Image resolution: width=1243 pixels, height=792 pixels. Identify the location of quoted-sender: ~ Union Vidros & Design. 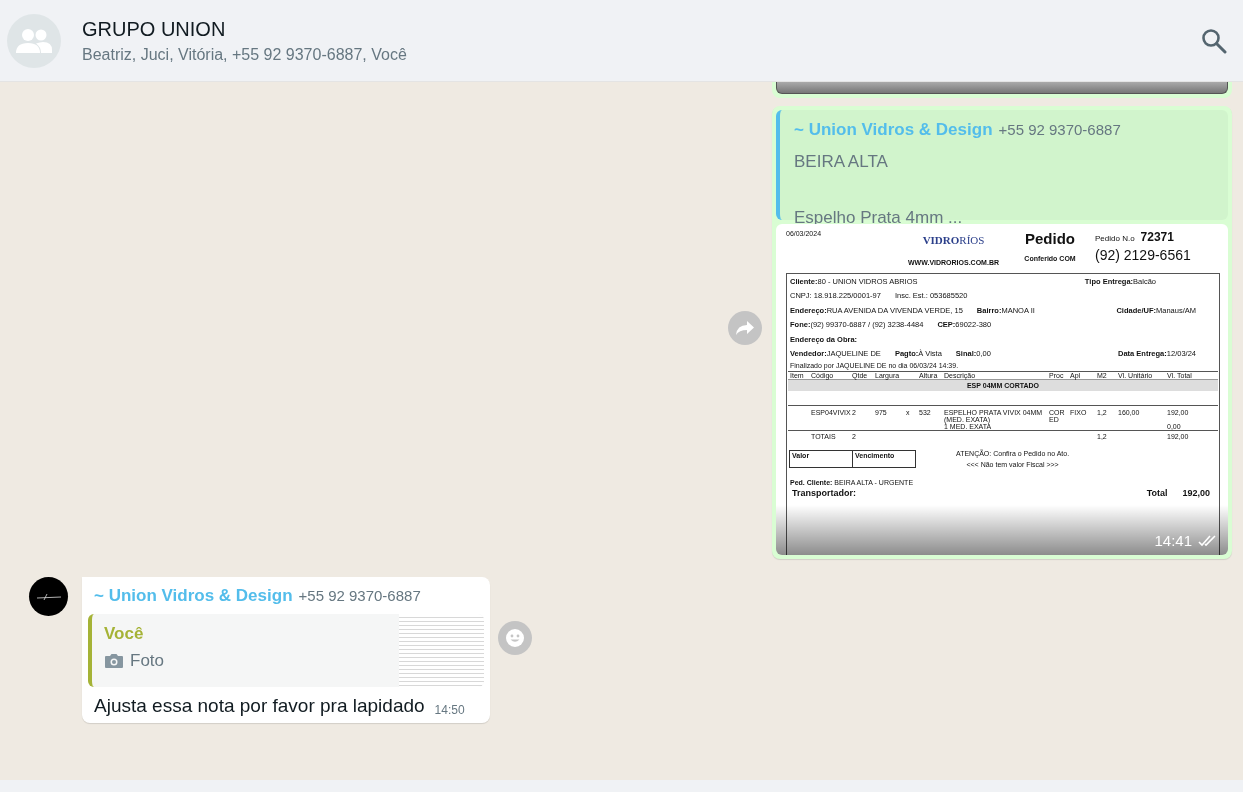
(893, 129).